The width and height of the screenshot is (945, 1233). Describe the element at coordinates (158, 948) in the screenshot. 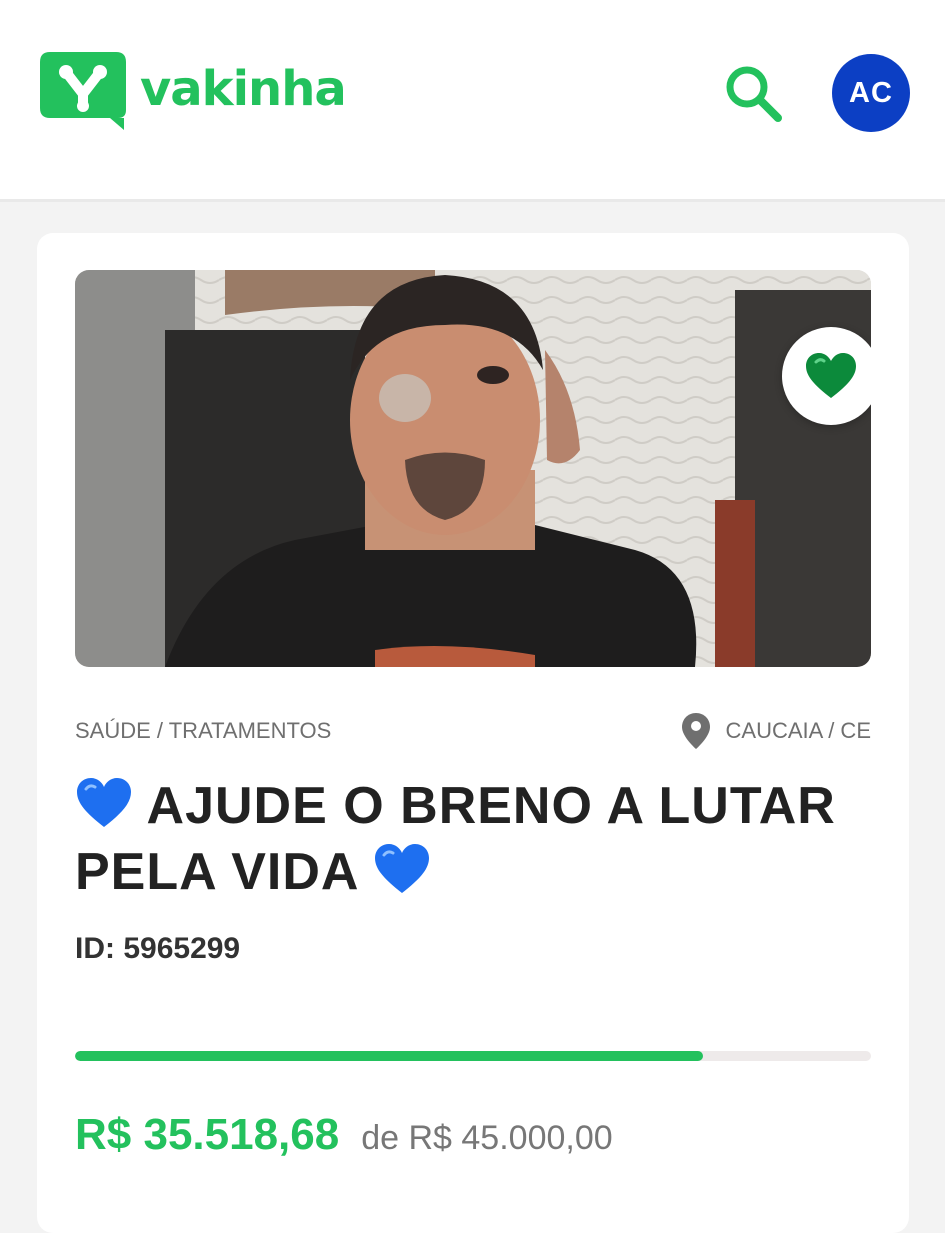

I see `campaign-id: ID: 5965299` at that location.